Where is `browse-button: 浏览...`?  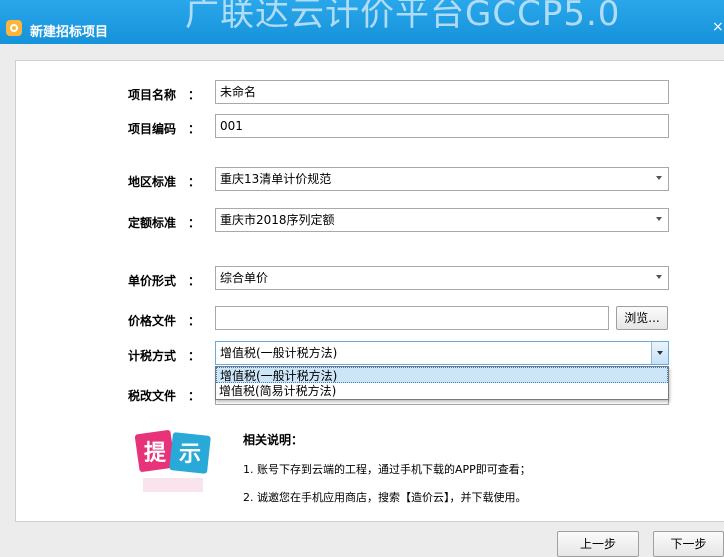 browse-button: 浏览... is located at coordinates (642, 318).